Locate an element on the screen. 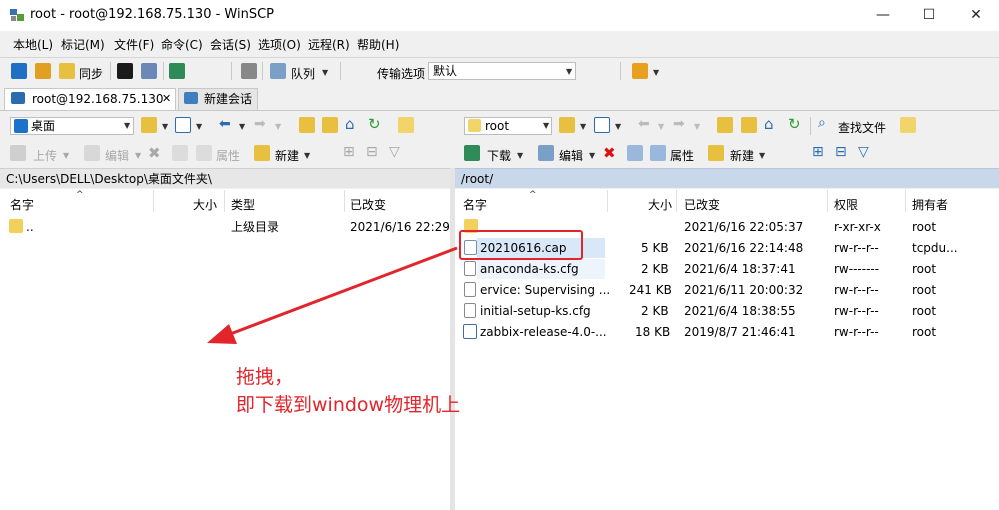  left-edit-dropdown-icon: ▼ is located at coordinates (138, 155).